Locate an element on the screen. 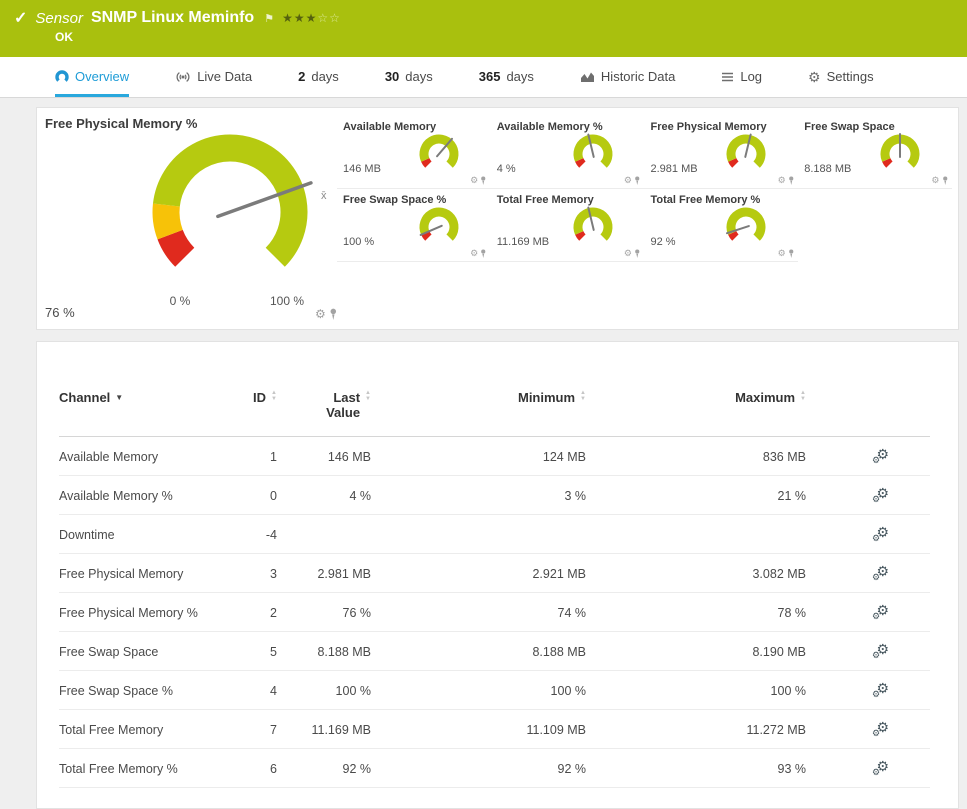 The width and height of the screenshot is (967, 809). column-header-channel: Channel is located at coordinates (84, 397).